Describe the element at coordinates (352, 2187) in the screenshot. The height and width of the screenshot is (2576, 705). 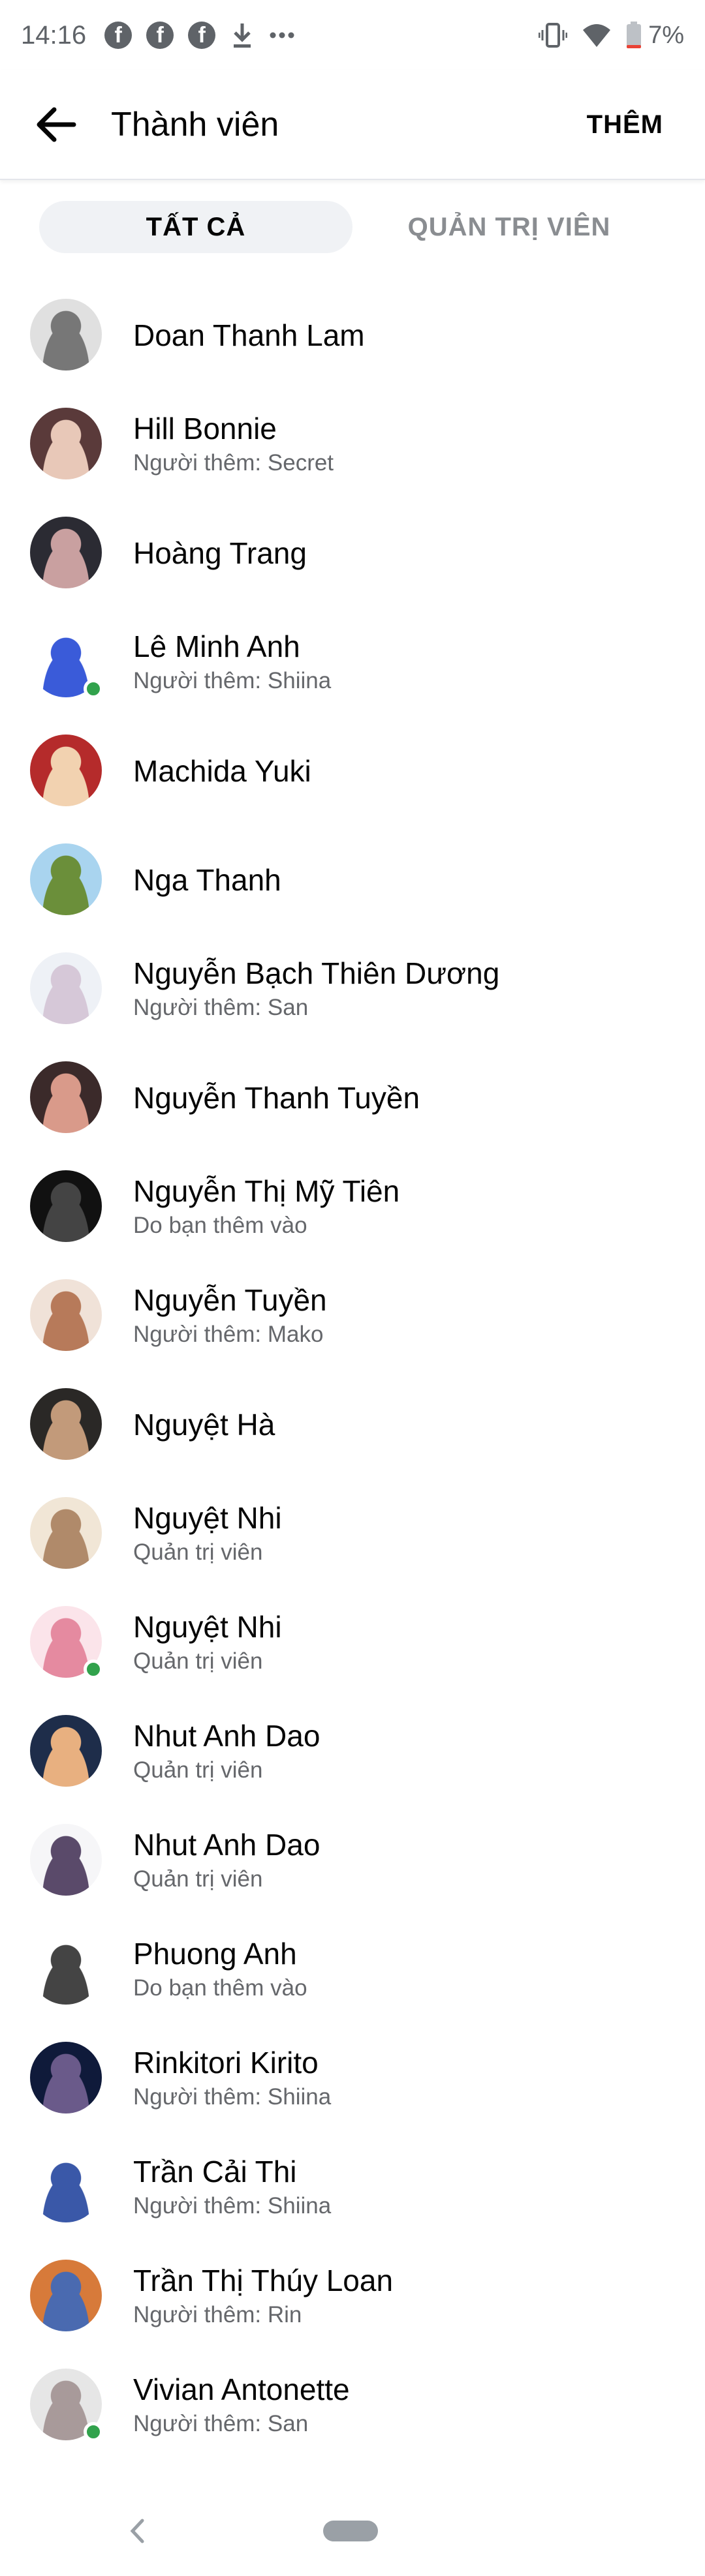
I see `member-row: Trần Cải Thi Người thêm: Shiina` at that location.